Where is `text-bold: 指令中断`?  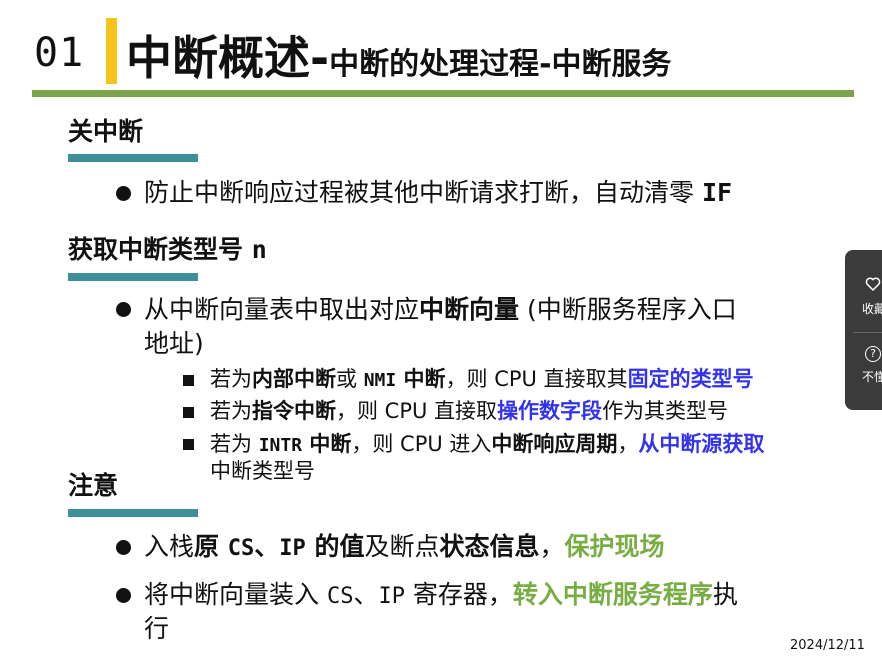
text-bold: 指令中断 is located at coordinates (294, 411).